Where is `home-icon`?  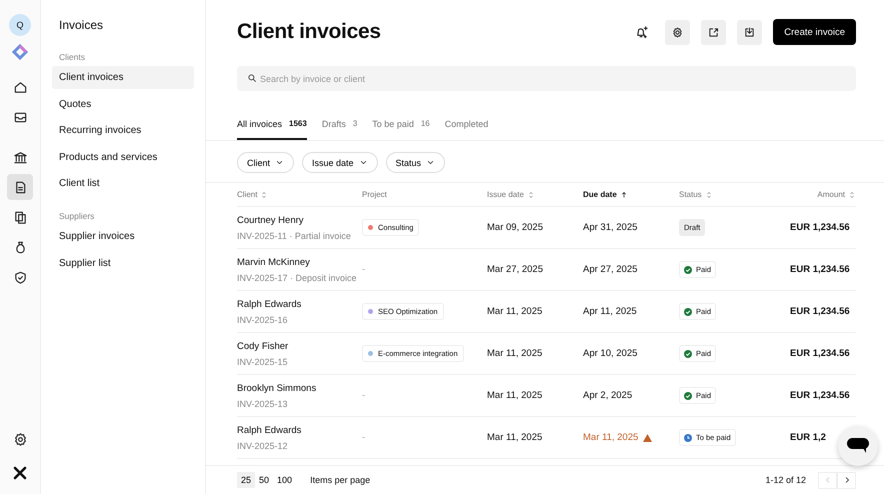 home-icon is located at coordinates (20, 87).